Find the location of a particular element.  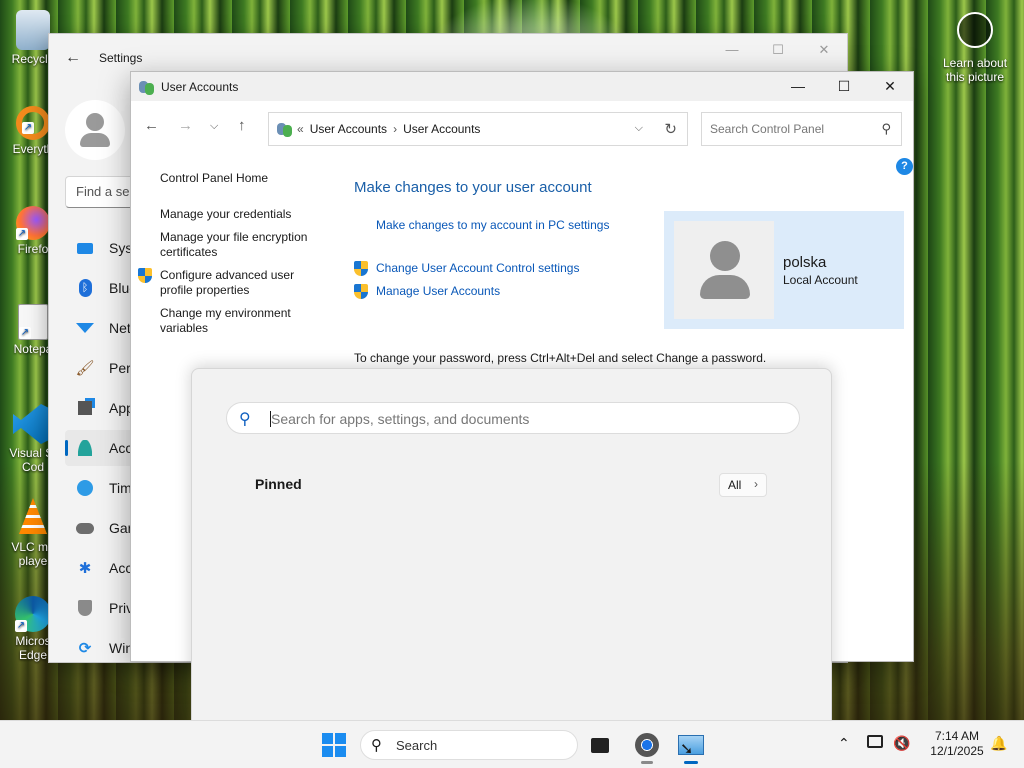

environment-variables-link: Change my environment variables is located at coordinates (235, 321).